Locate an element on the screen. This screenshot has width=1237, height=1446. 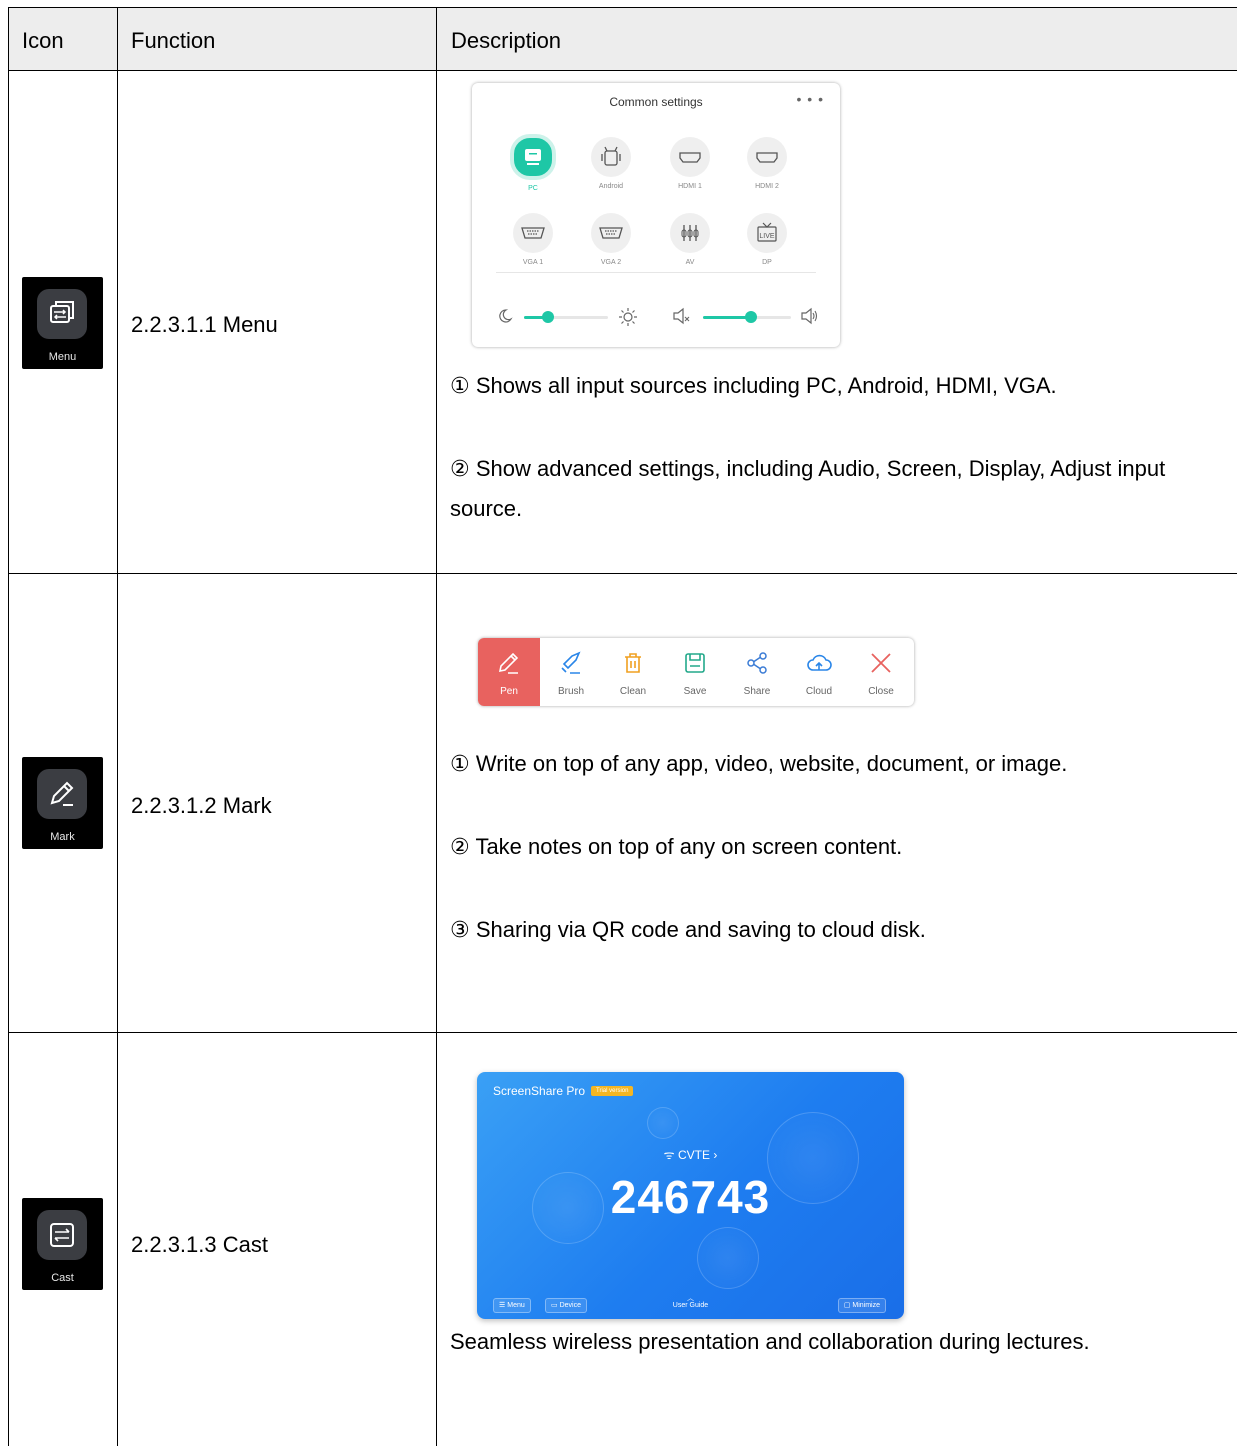
tool-share: Share is located at coordinates (757, 672).